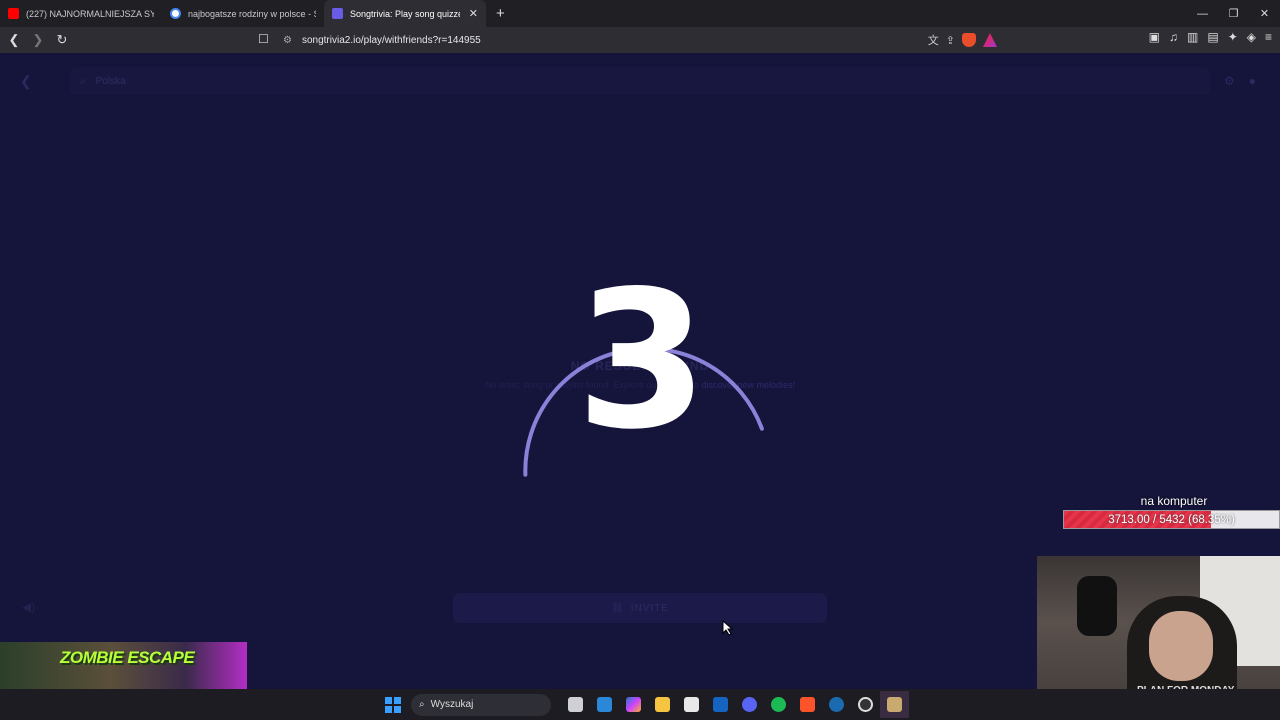  I want to click on task-view-icon, so click(575, 704).